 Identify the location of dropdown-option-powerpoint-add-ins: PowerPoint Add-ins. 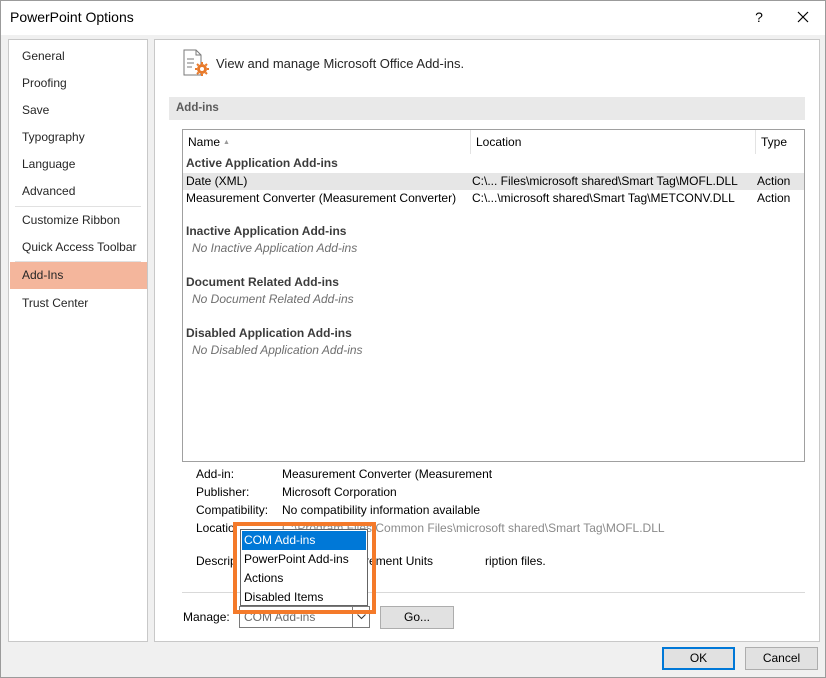
(304, 559).